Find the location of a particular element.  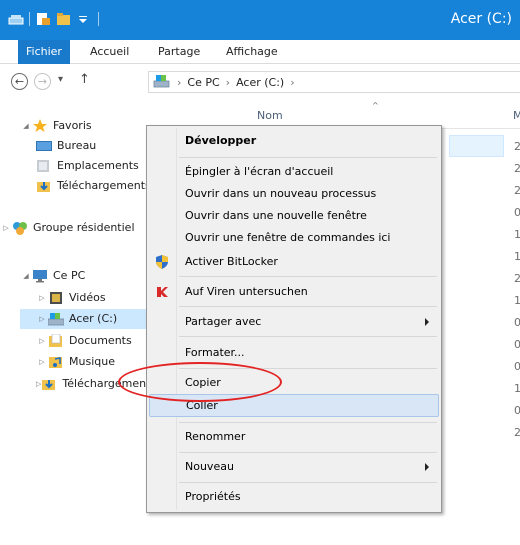

nav-item-documents: ▷ Documents is located at coordinates (93, 341).